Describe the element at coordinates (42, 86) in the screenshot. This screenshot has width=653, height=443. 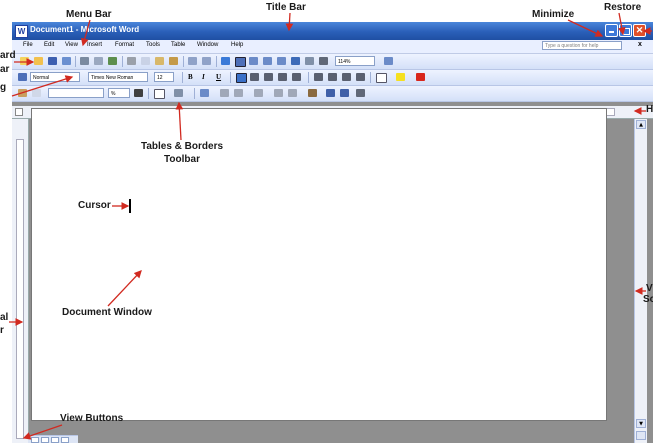
I see `formatting-toolbar-arrow` at that location.